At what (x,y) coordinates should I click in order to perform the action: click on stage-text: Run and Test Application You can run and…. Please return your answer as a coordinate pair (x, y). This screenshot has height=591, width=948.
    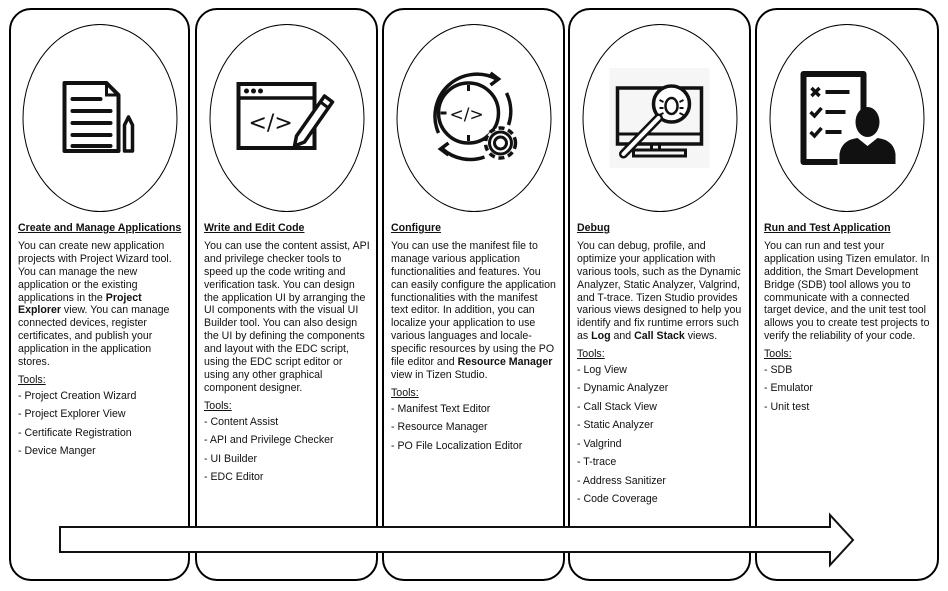
    Looking at the image, I should click on (847, 320).